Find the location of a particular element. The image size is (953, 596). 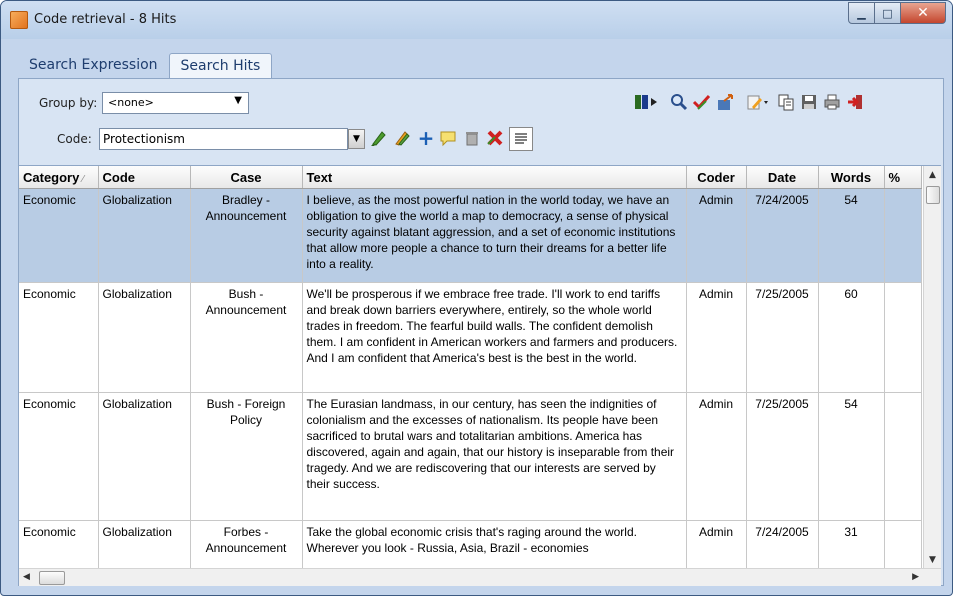

column-header-label: Words is located at coordinates (851, 177).